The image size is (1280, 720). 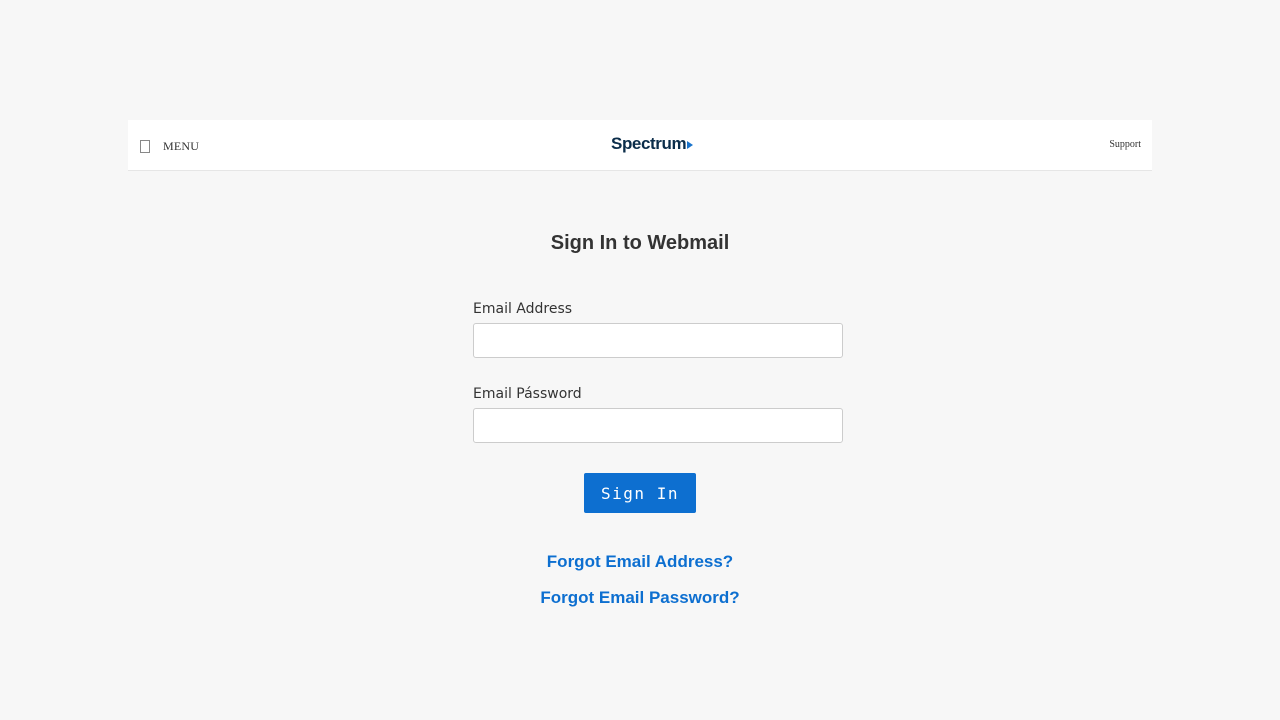 I want to click on menu-button: MENU, so click(x=169, y=146).